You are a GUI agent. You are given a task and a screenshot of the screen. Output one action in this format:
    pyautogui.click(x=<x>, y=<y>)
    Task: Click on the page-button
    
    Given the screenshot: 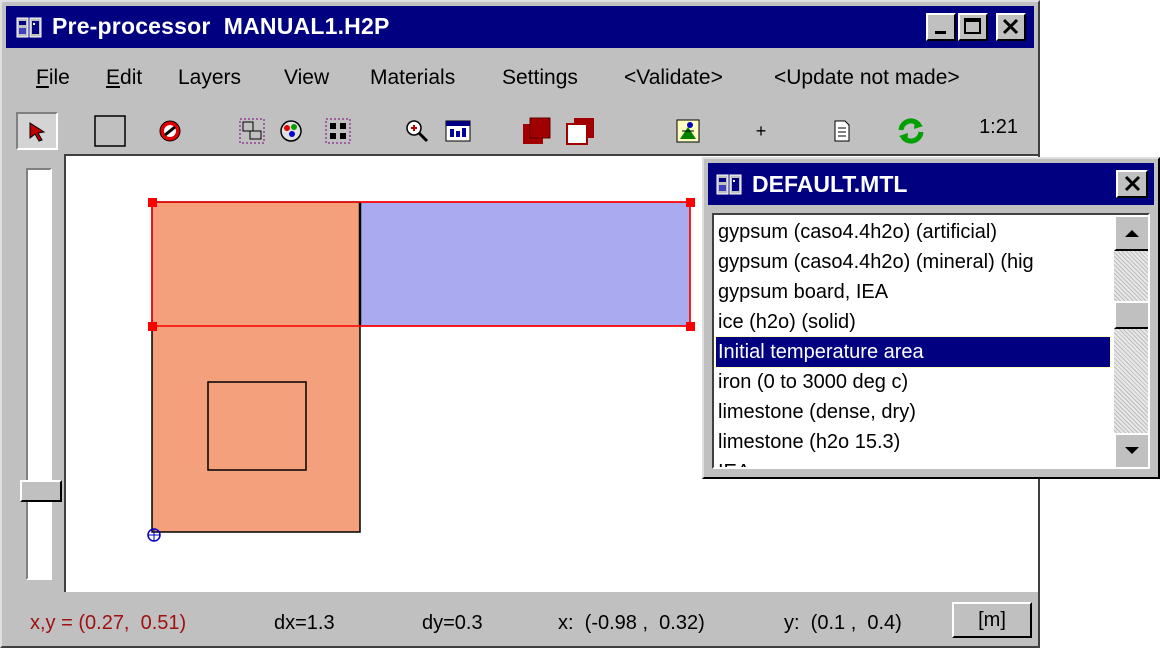 What is the action you would take?
    pyautogui.click(x=842, y=131)
    